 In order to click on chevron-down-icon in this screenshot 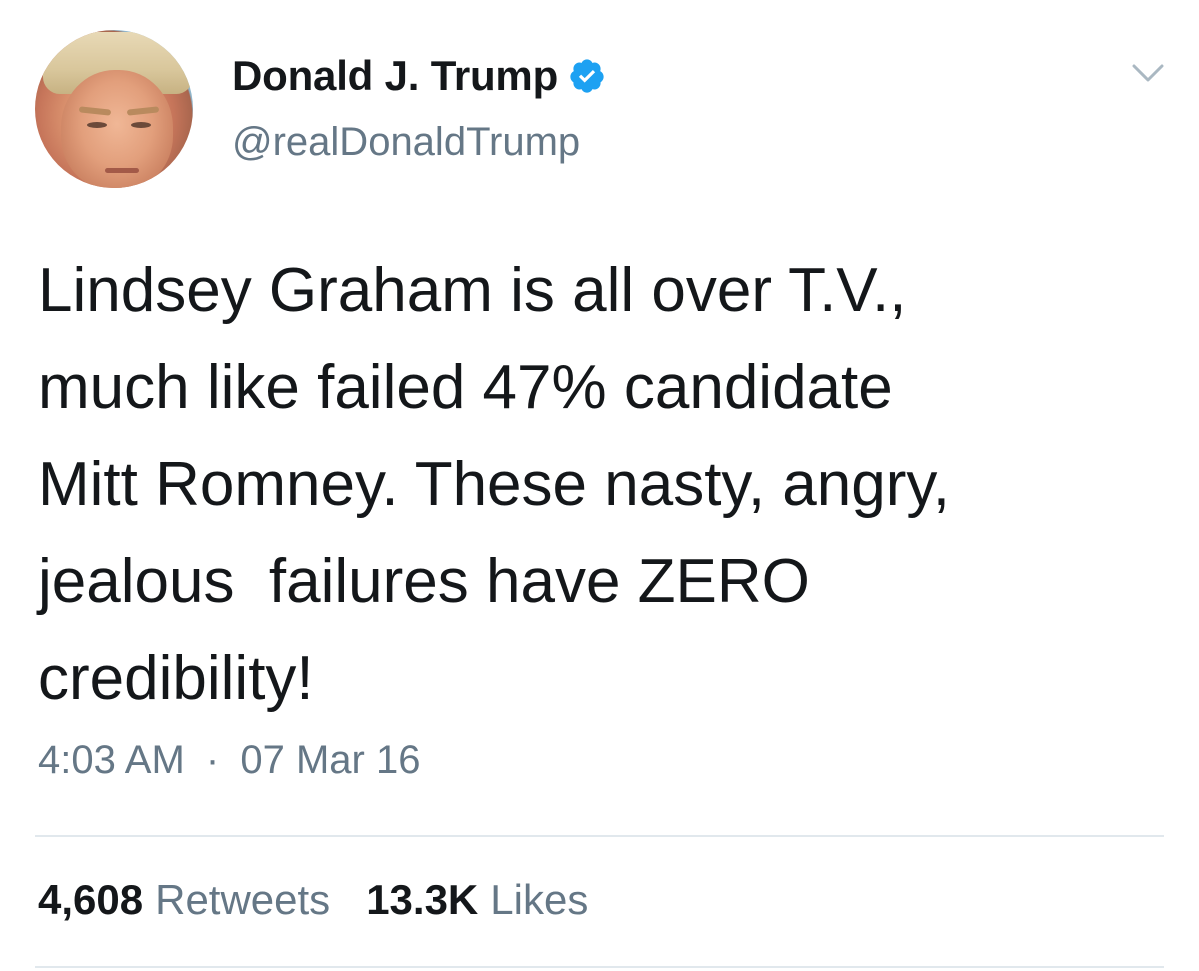, I will do `click(1148, 73)`.